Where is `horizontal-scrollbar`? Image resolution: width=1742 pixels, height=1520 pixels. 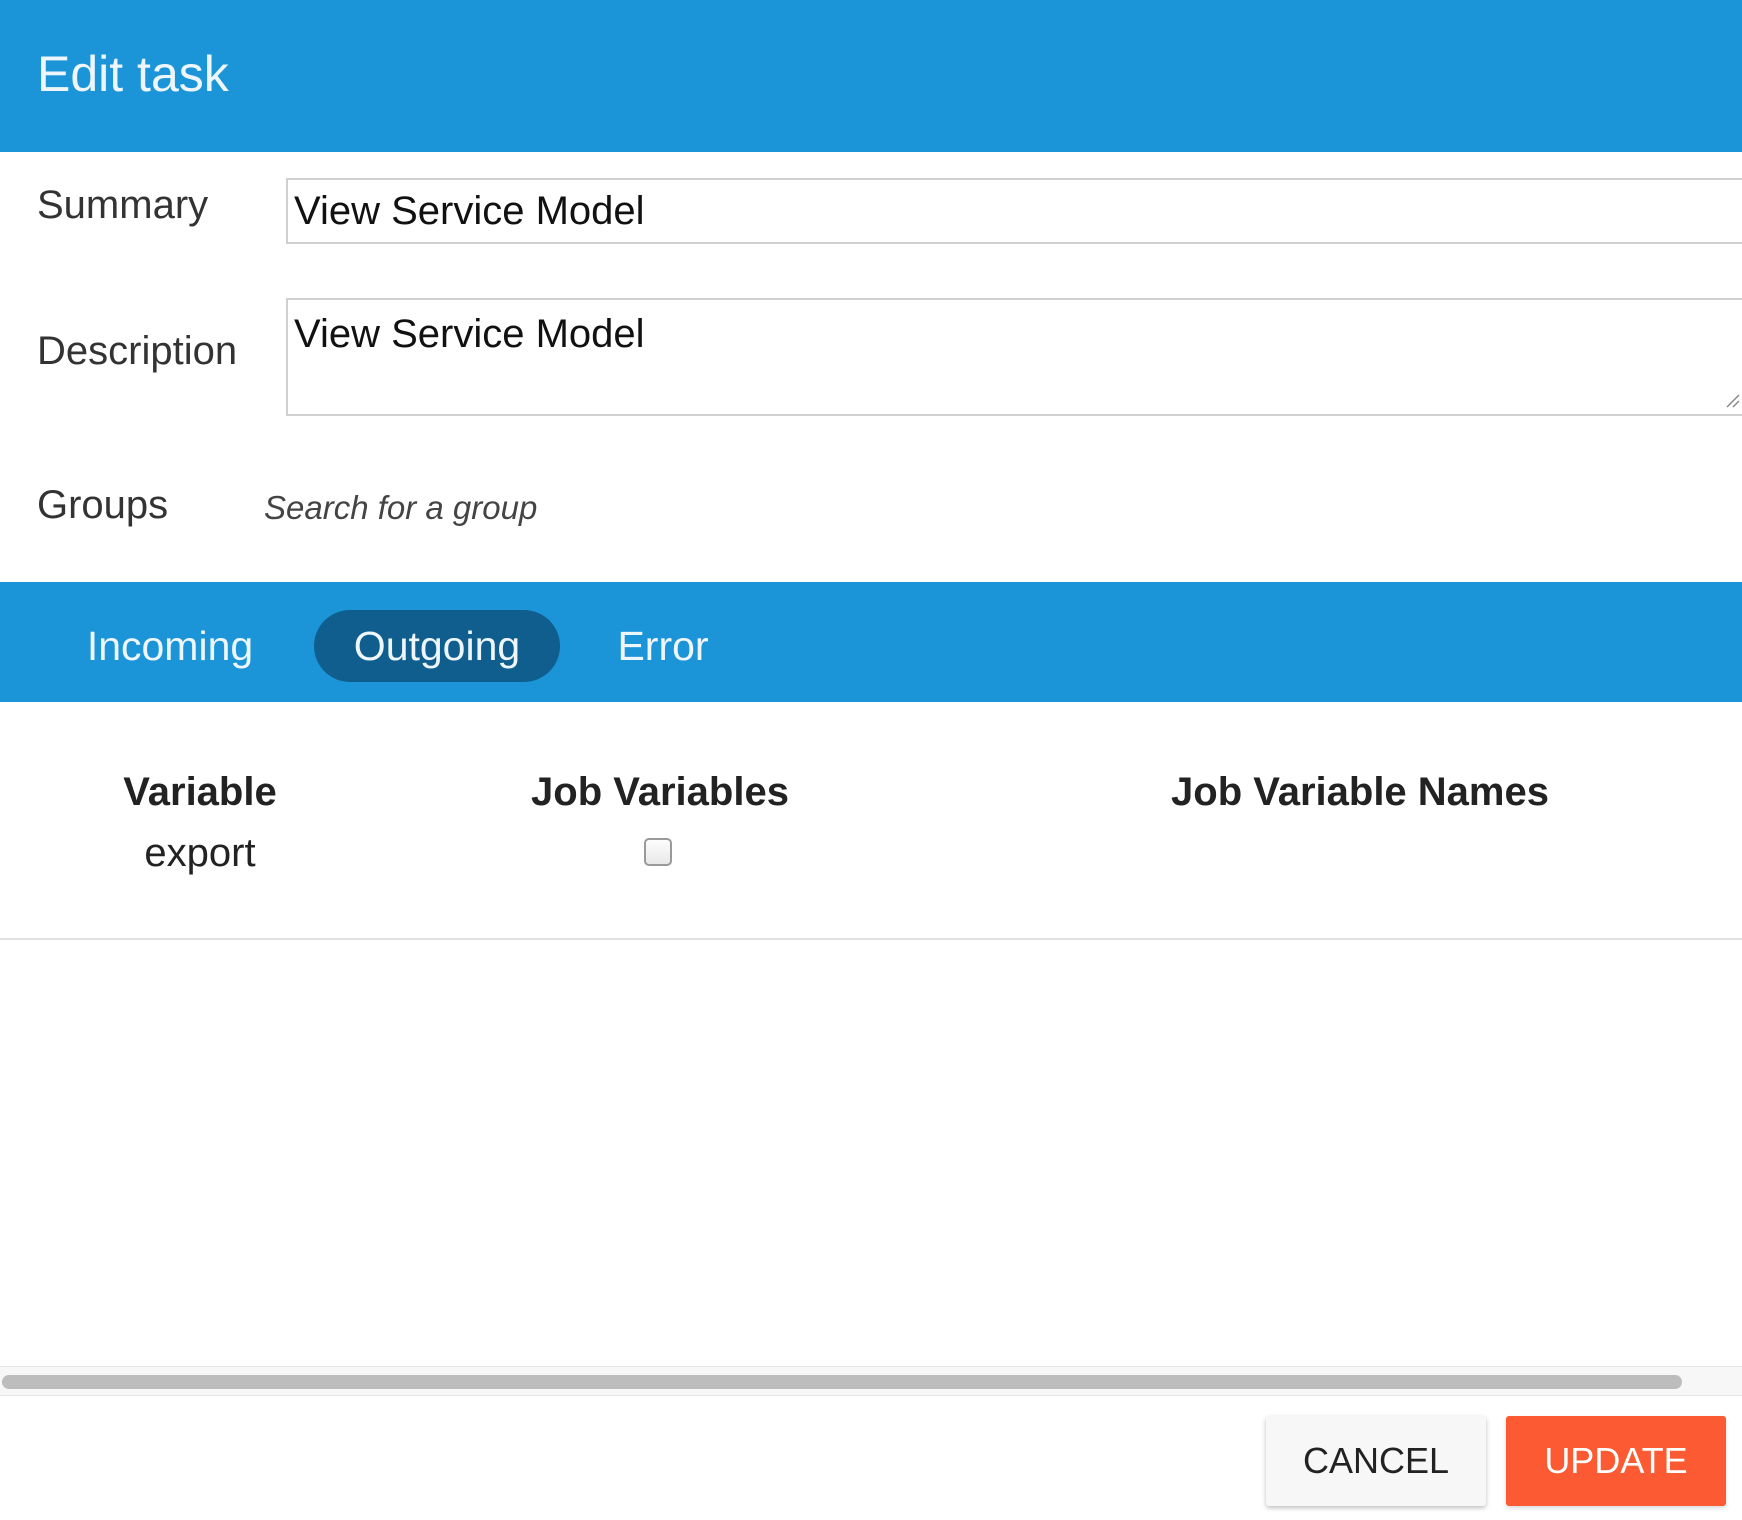 horizontal-scrollbar is located at coordinates (871, 1381).